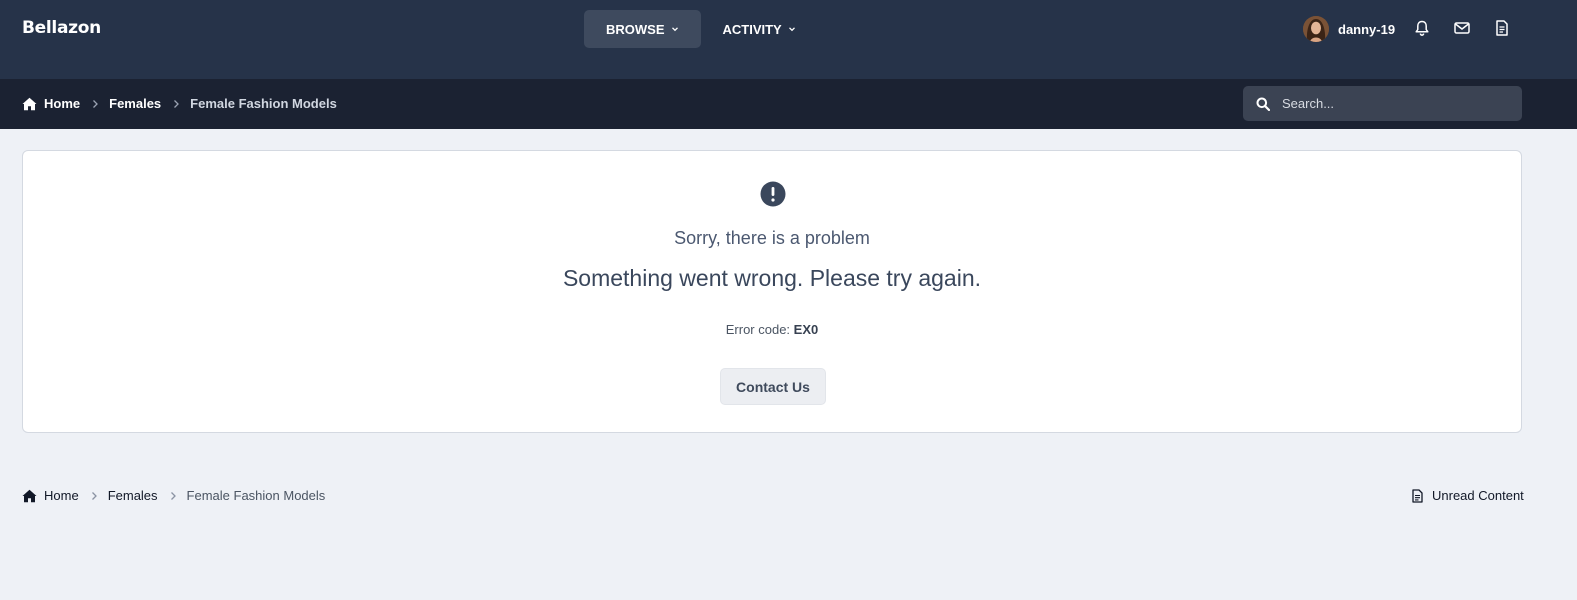  I want to click on main-nav: BROWSE ACTIVITY, so click(701, 29).